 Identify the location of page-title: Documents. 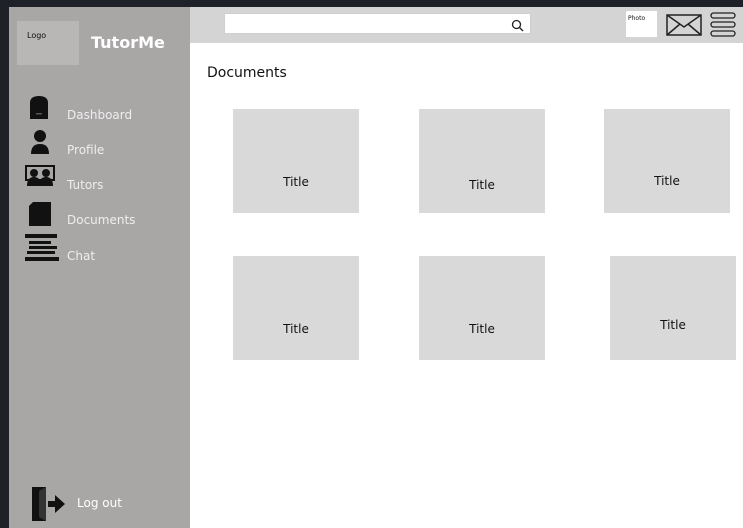
(247, 73).